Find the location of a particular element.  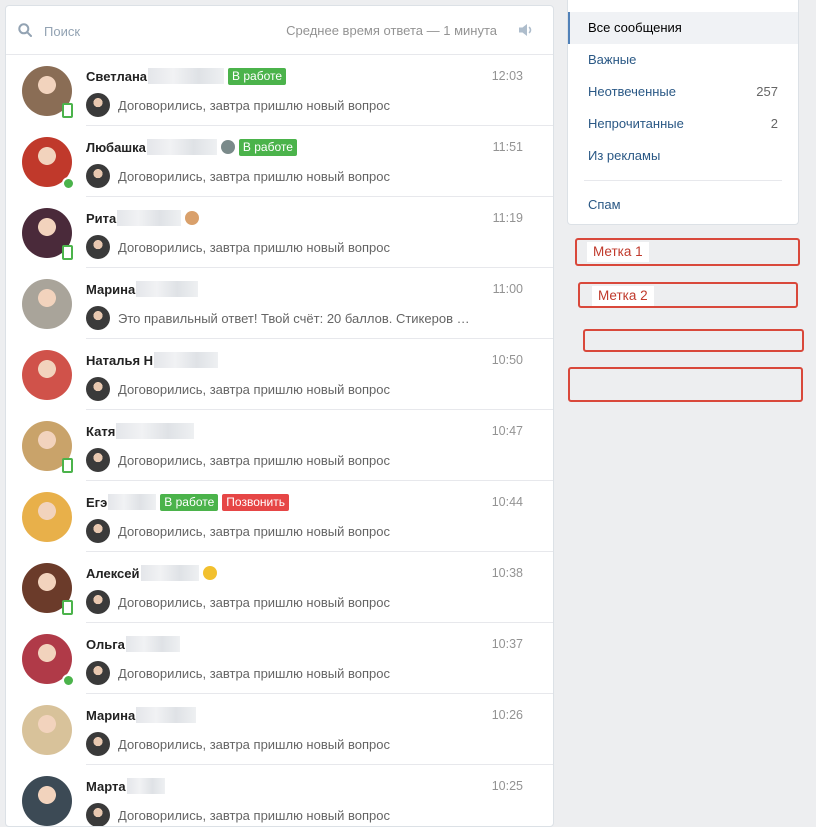

menu-item-ads: Из рекламы is located at coordinates (683, 156).